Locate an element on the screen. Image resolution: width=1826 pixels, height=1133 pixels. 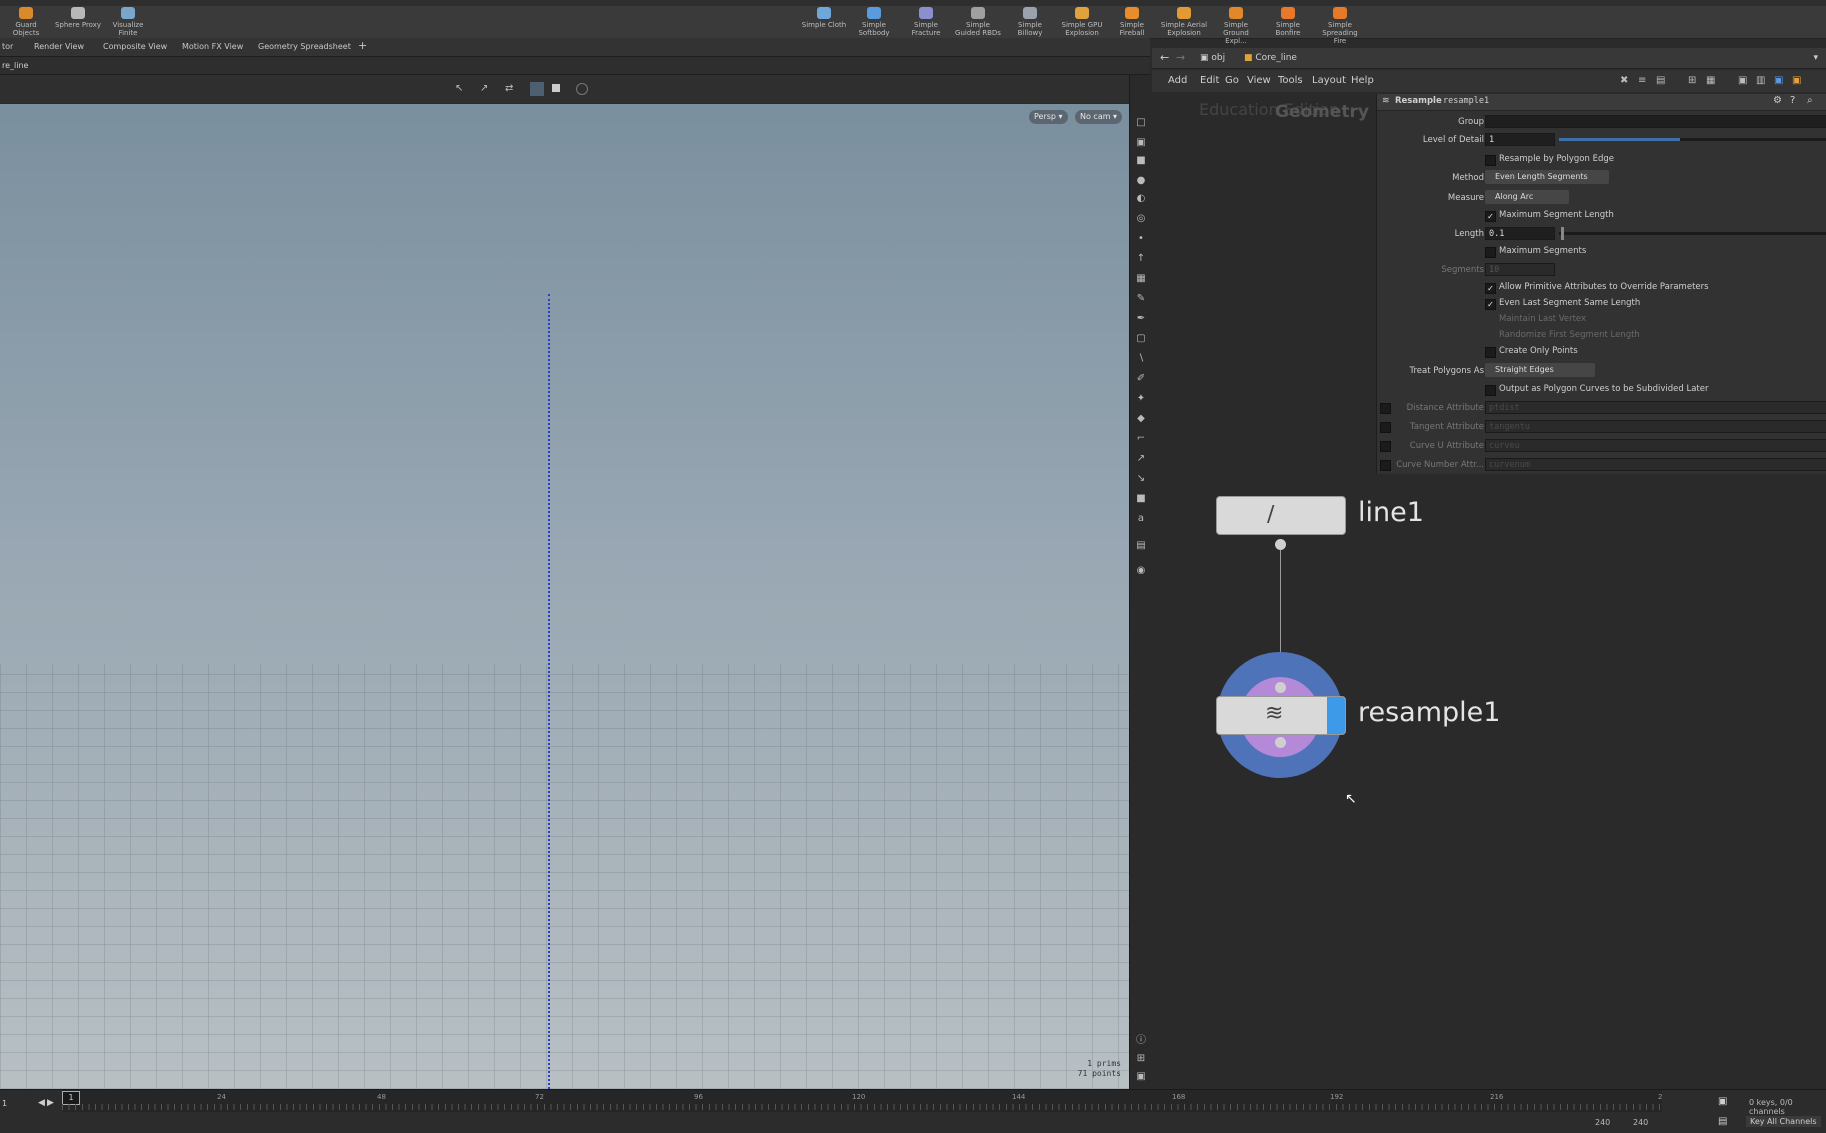
help-icon: ? is located at coordinates (1792, 100).